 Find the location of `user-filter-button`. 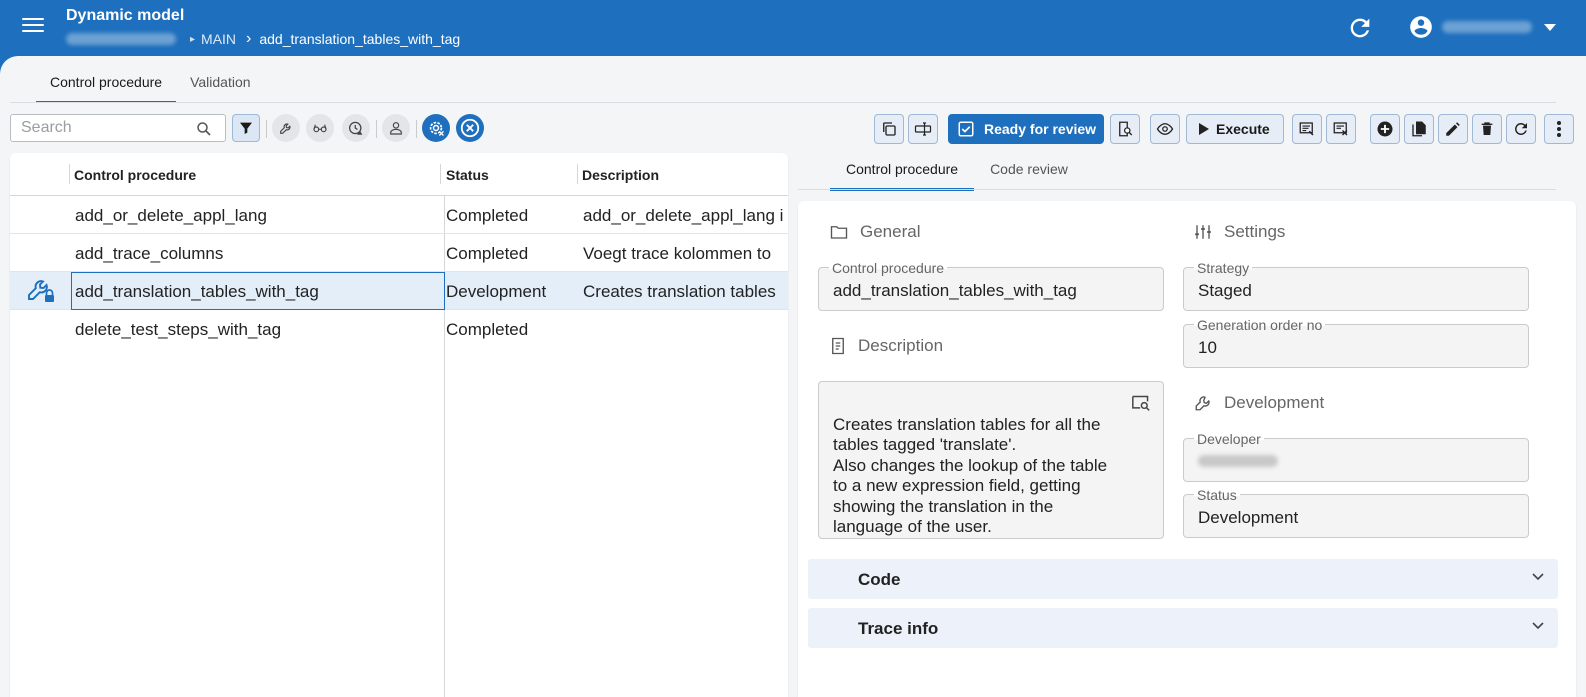

user-filter-button is located at coordinates (396, 128).